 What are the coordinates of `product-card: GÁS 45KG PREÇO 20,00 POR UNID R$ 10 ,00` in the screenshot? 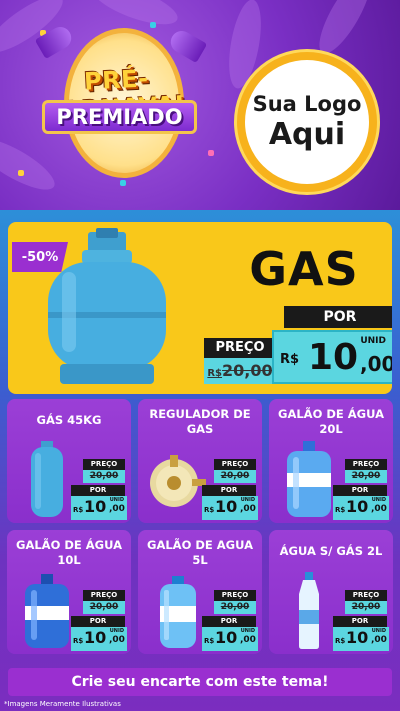 It's located at (69, 461).